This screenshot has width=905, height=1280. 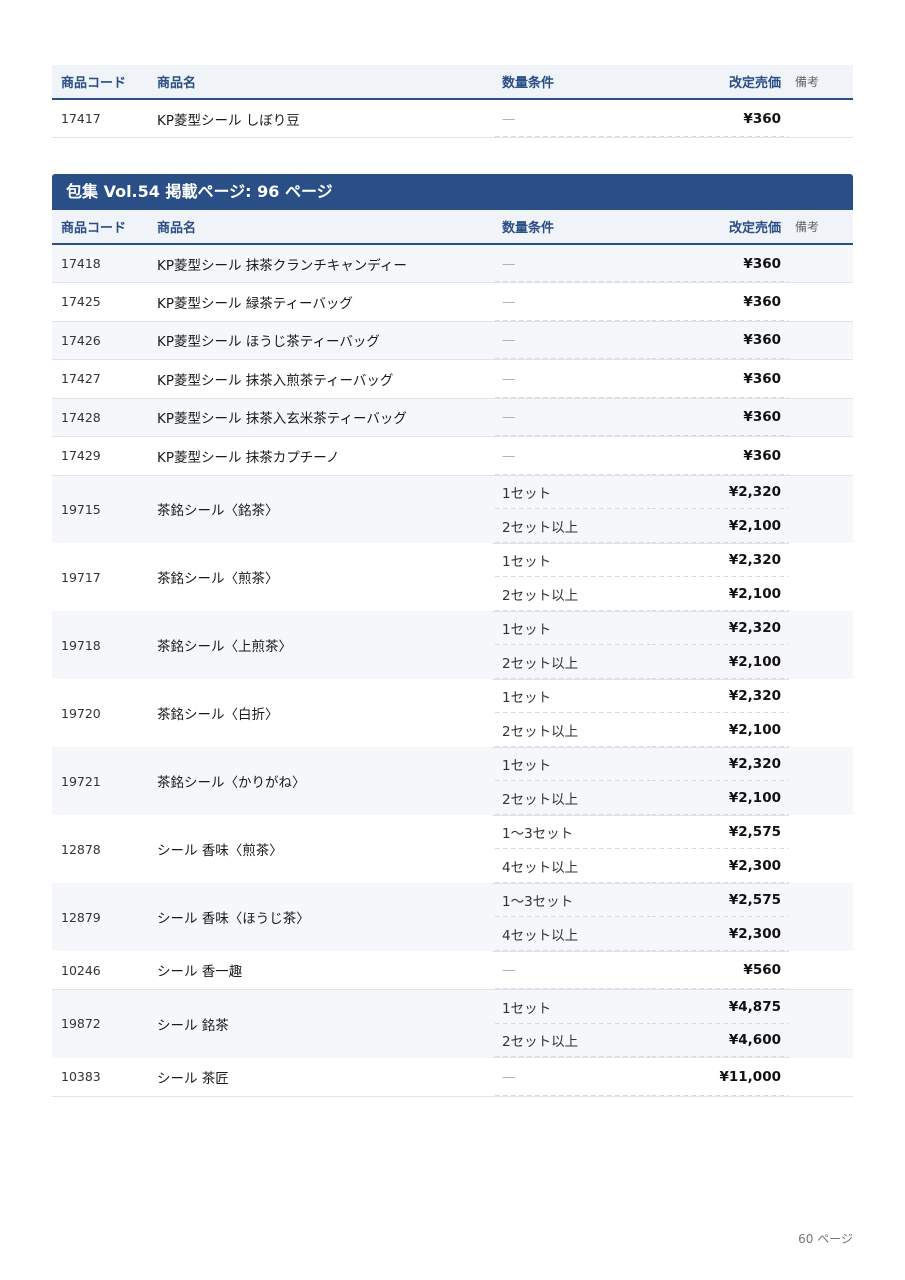 I want to click on revised-price: ¥4,600, so click(x=719, y=1040).